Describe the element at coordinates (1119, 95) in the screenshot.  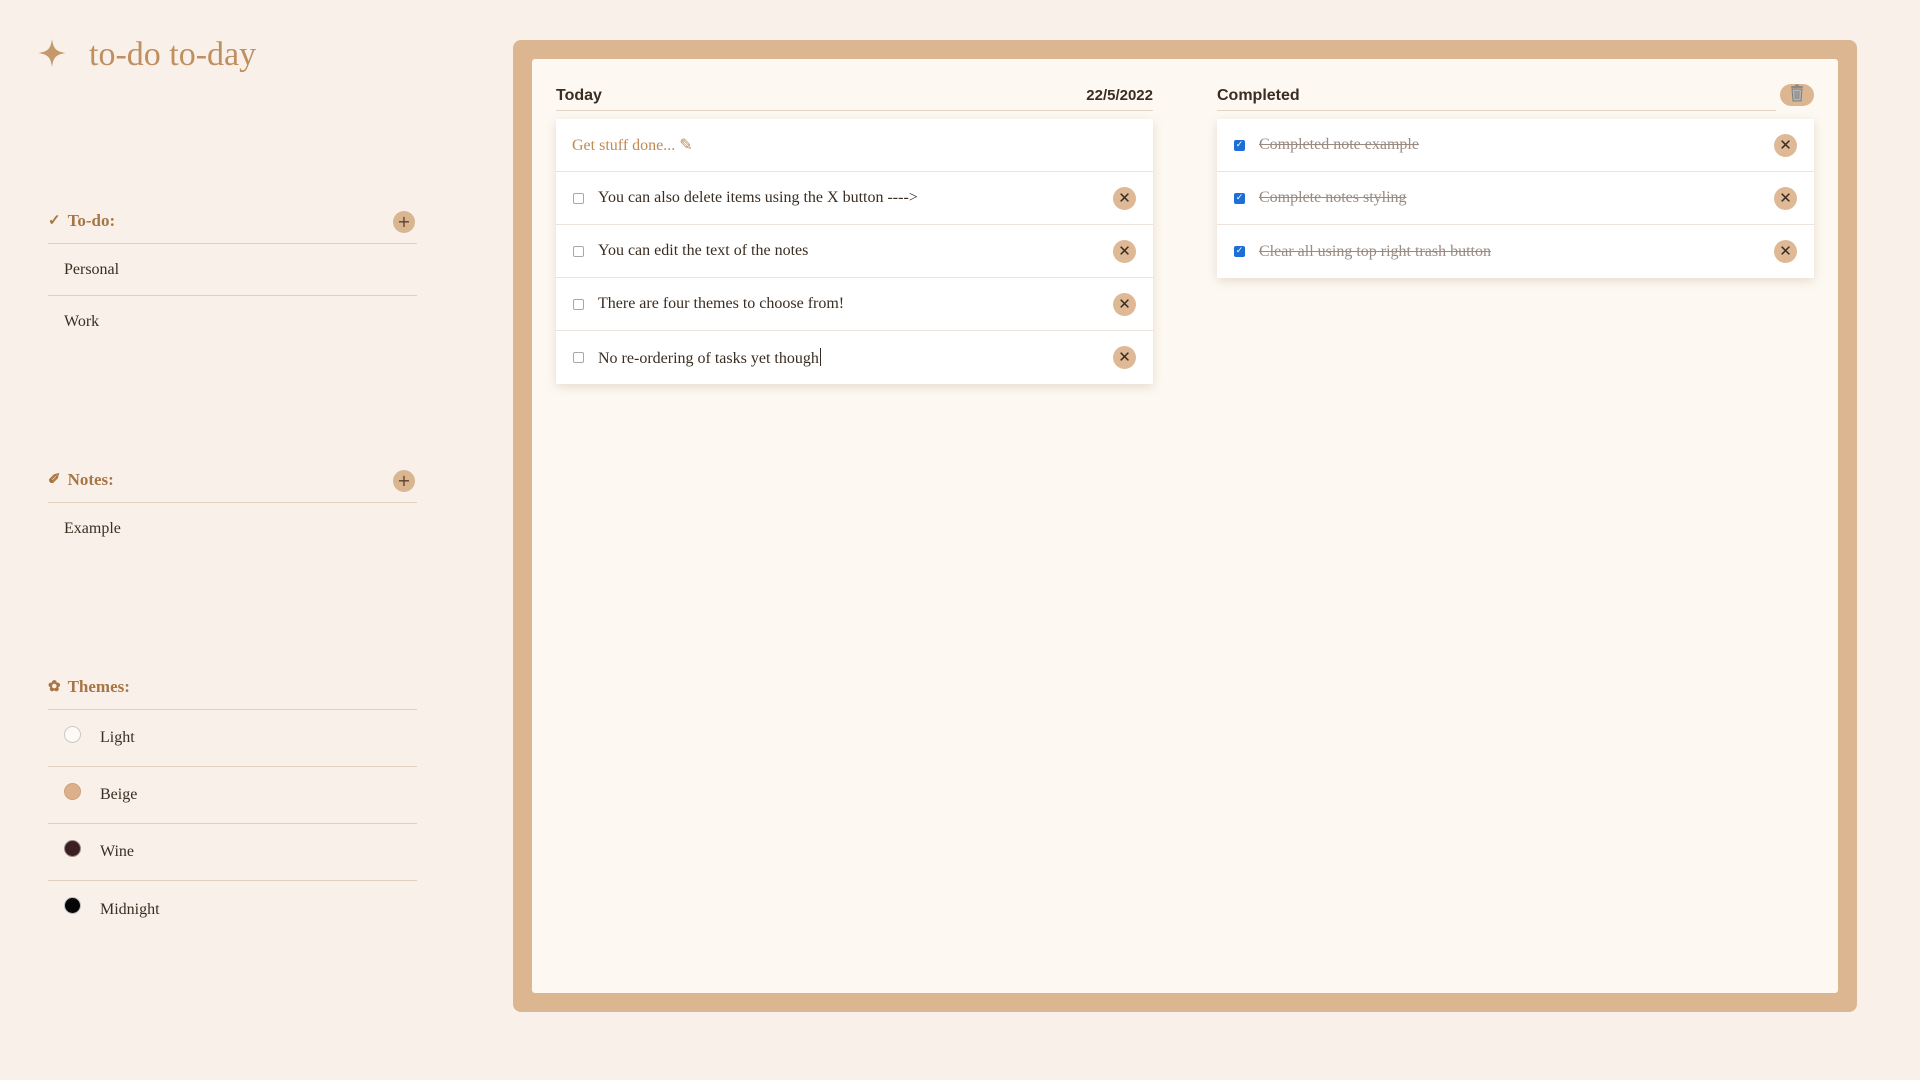
I see `today-date: 22/5/2022` at that location.